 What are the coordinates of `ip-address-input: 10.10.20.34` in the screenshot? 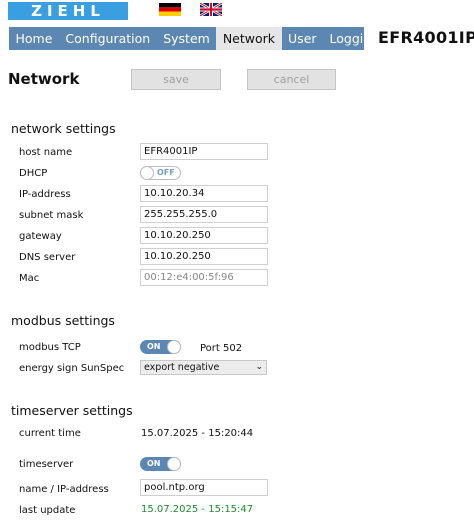 It's located at (204, 193).